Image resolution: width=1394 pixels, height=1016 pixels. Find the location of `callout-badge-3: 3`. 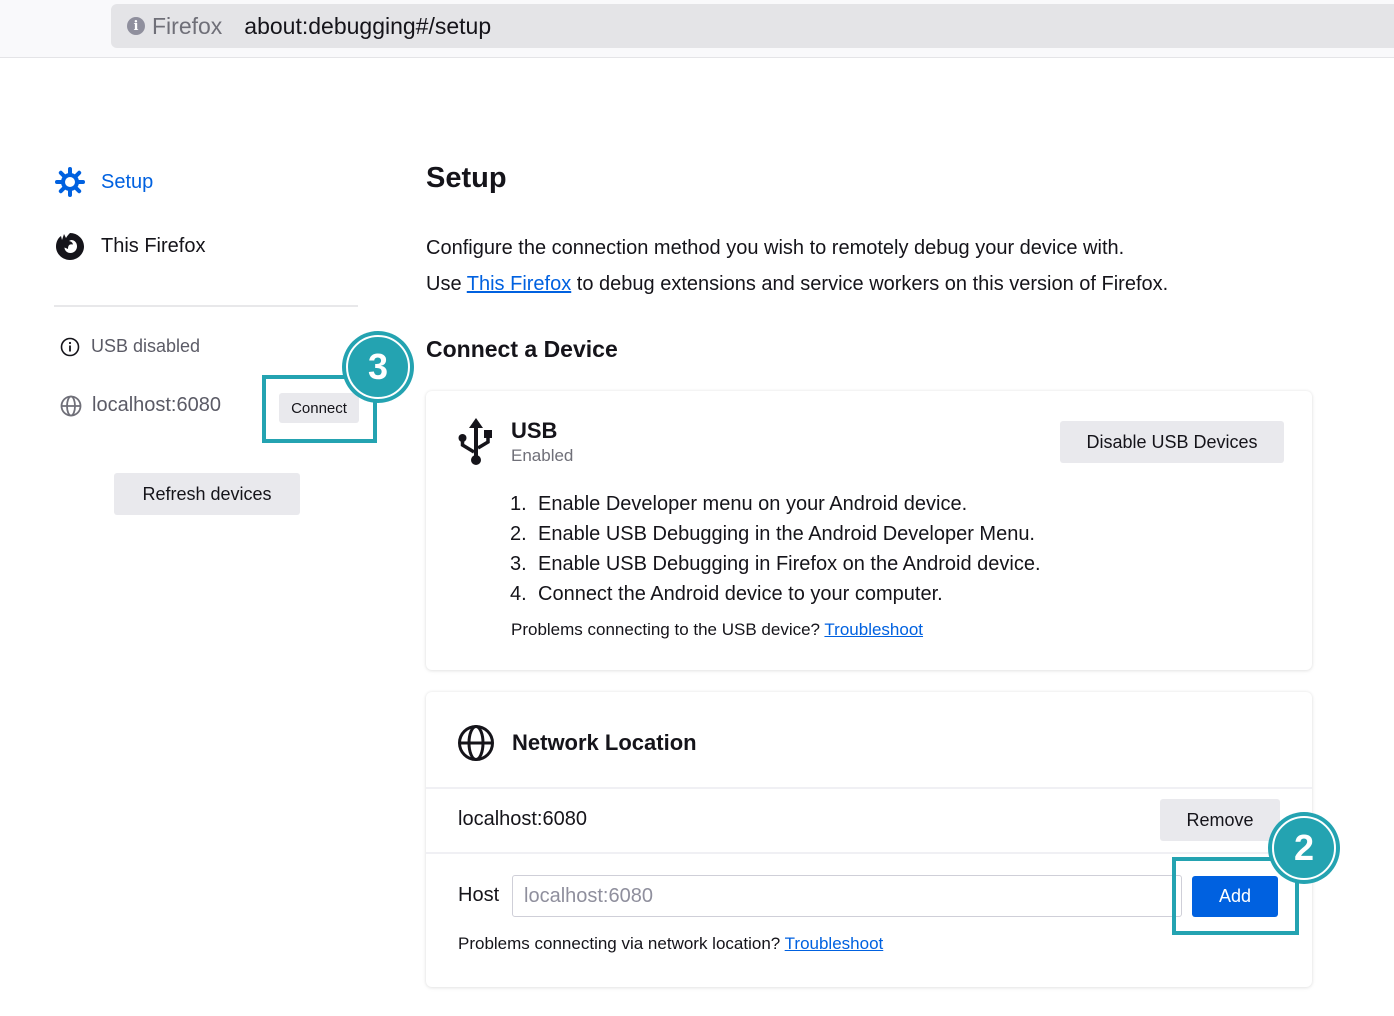

callout-badge-3: 3 is located at coordinates (378, 367).